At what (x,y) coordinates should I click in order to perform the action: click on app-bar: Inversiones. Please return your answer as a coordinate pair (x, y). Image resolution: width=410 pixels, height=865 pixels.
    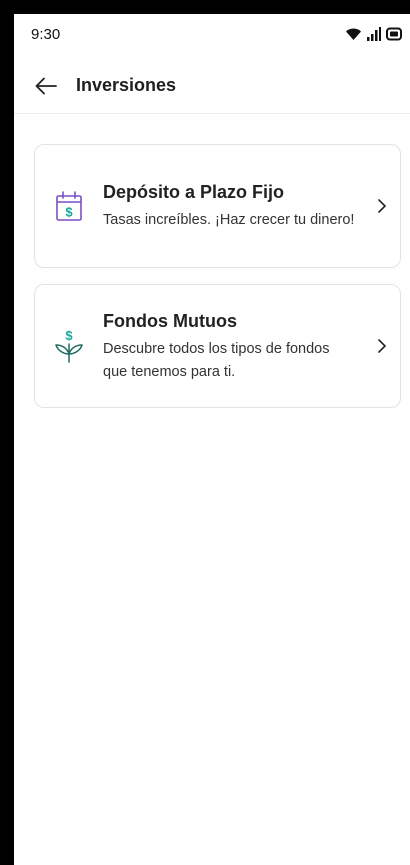
    Looking at the image, I should click on (212, 86).